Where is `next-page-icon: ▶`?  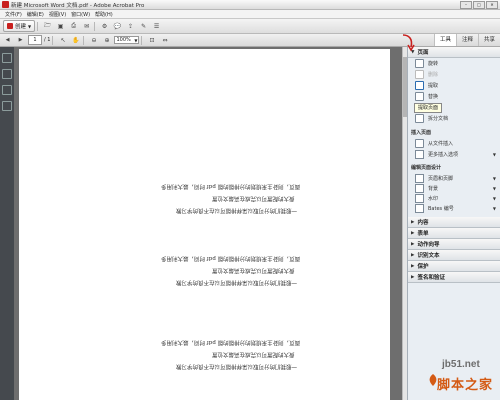
next-page-icon: ▶ is located at coordinates (20, 40).